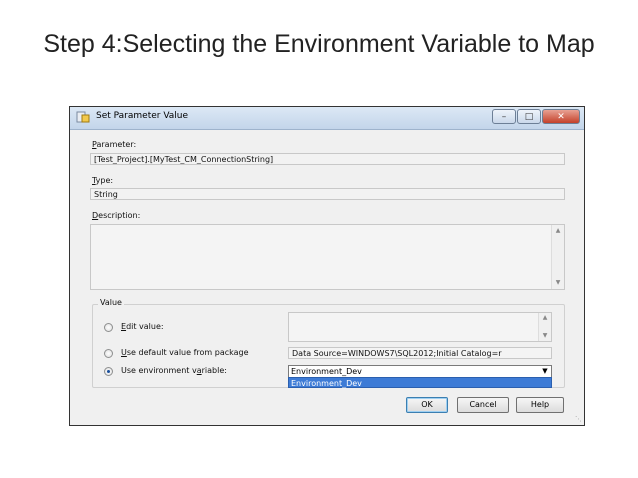 The image size is (638, 478). What do you see at coordinates (83, 117) in the screenshot?
I see `app-icon` at bounding box center [83, 117].